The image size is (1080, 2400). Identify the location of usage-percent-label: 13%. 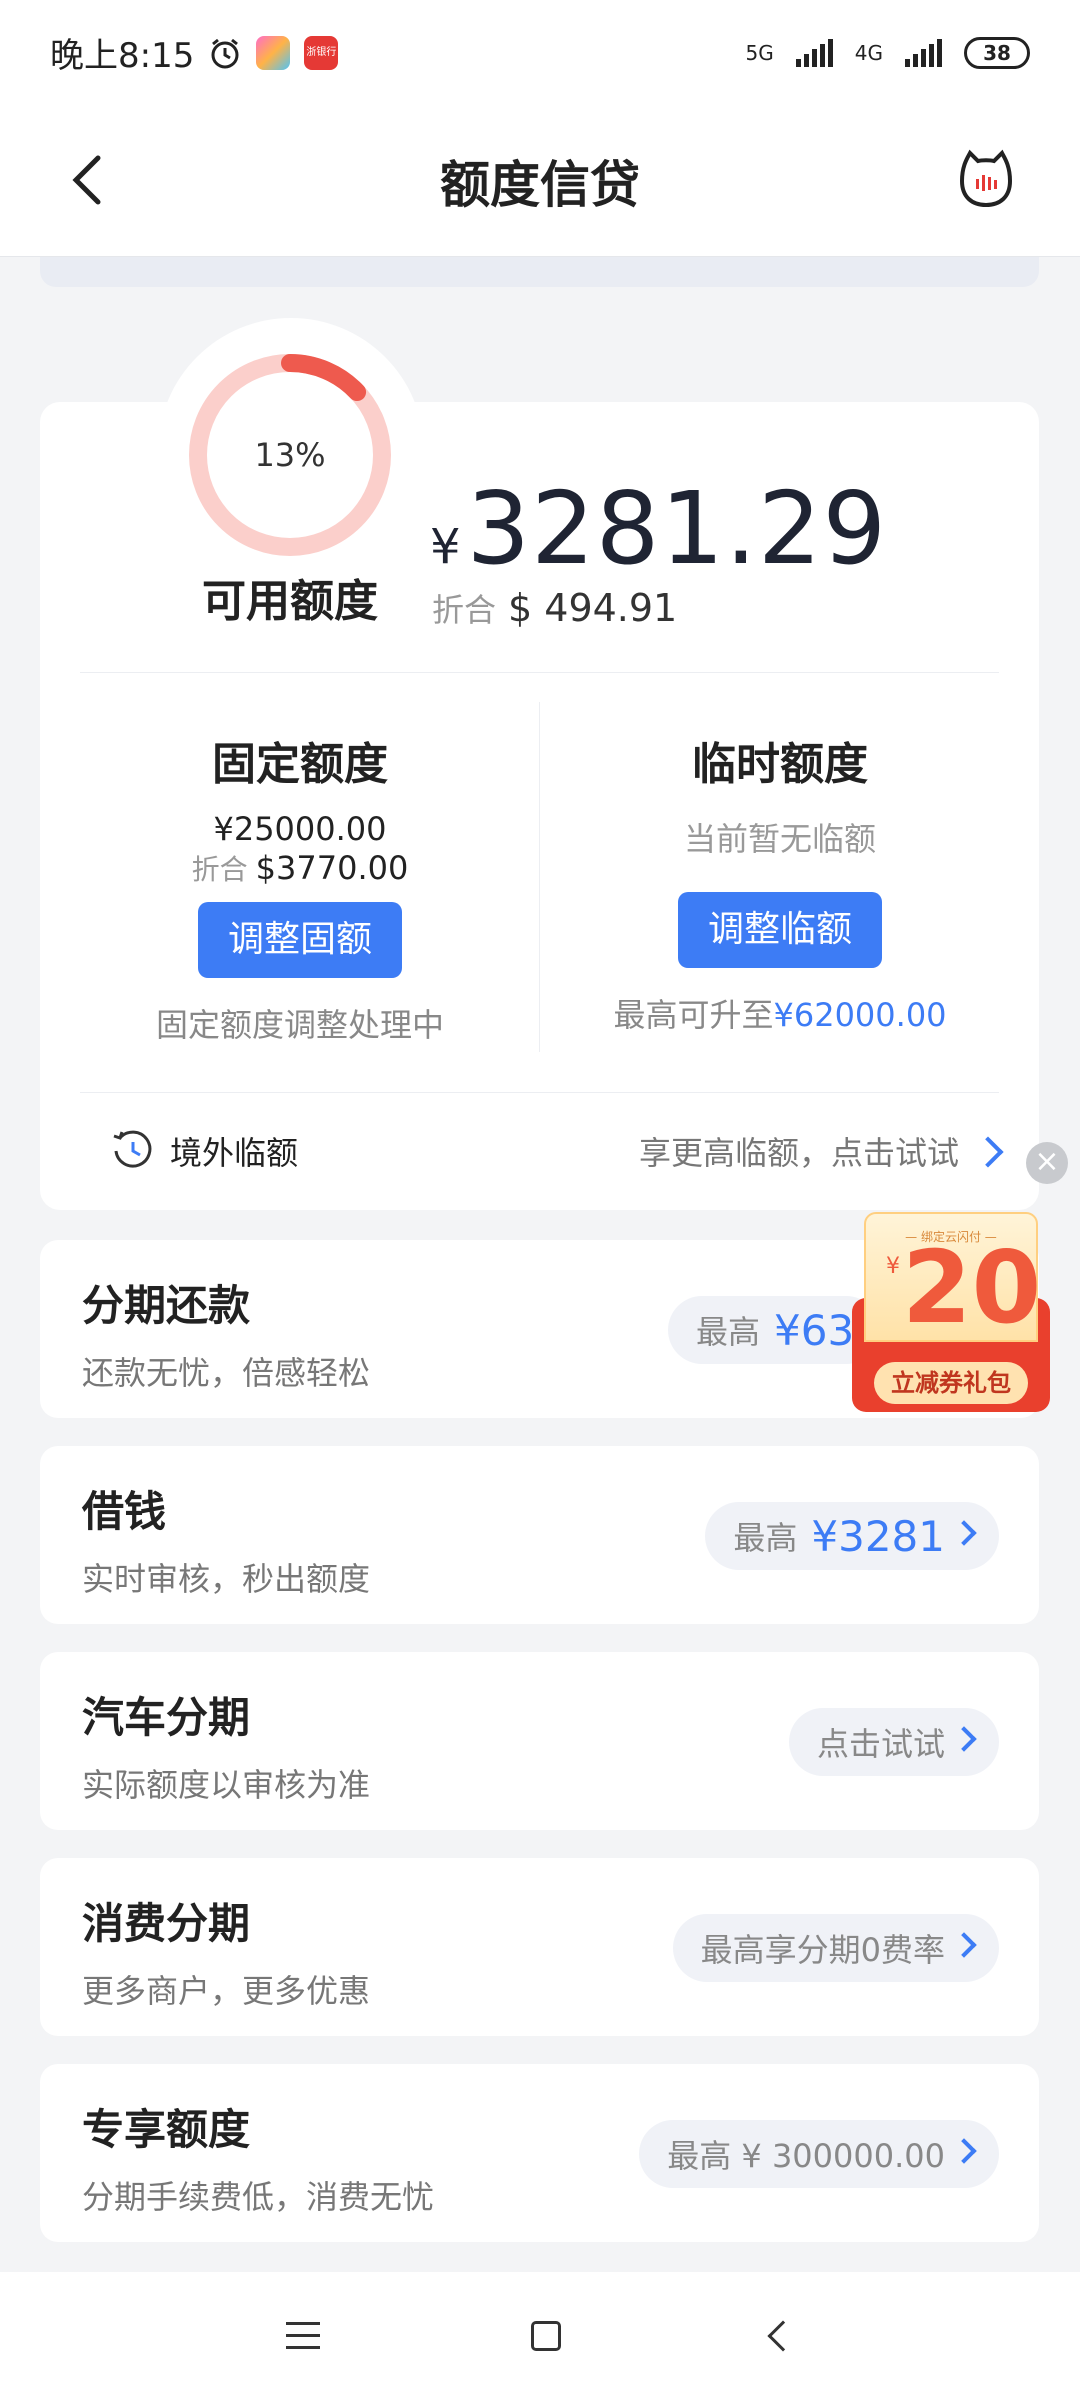
(290, 455).